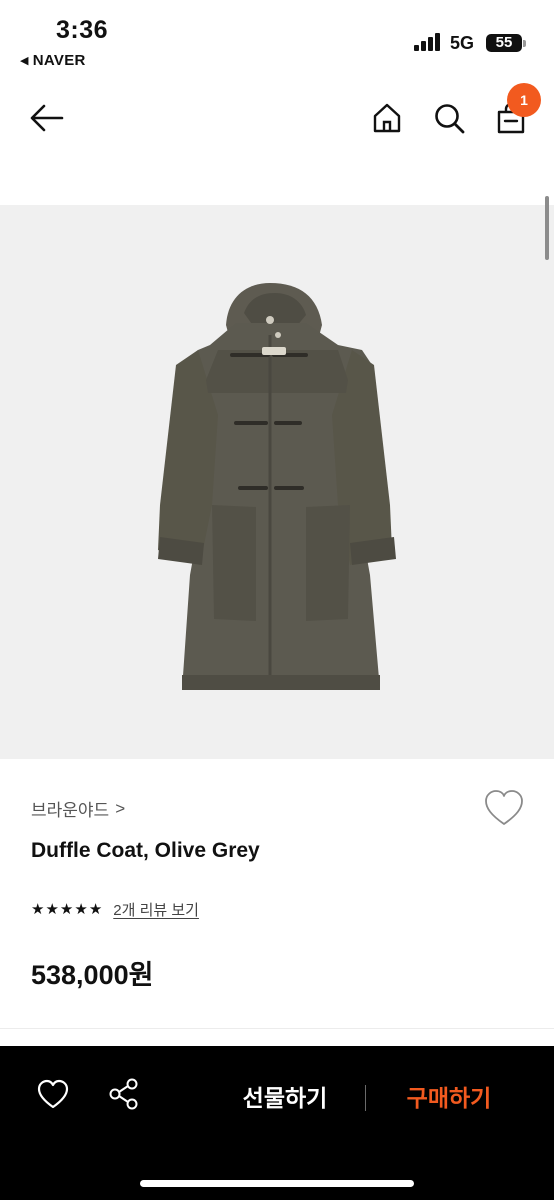  Describe the element at coordinates (524, 100) in the screenshot. I see `cart-count-badge: 1` at that location.